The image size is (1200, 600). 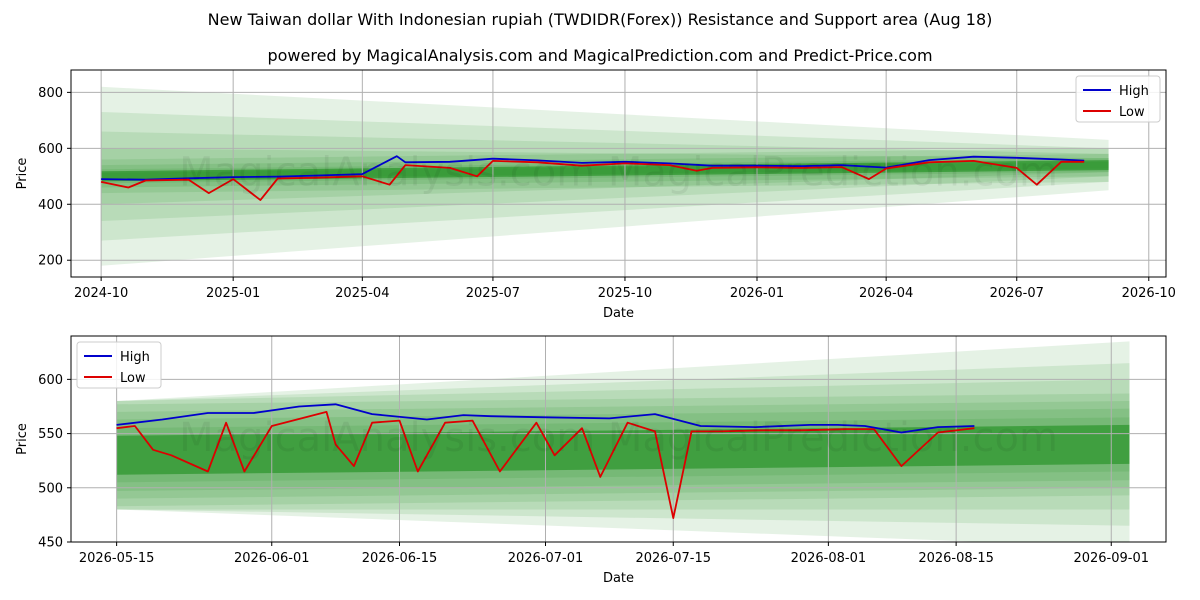 What do you see at coordinates (50, 261) in the screenshot?
I see `y-tick-label: 200` at bounding box center [50, 261].